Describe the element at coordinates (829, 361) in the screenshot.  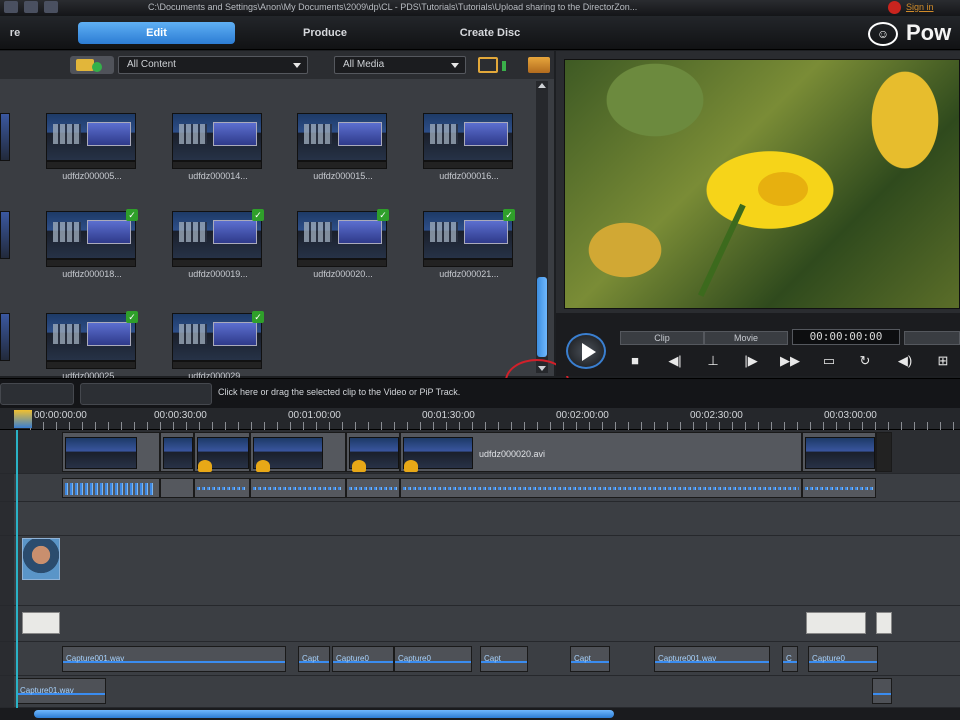
I see `fit-icon: ▭` at that location.